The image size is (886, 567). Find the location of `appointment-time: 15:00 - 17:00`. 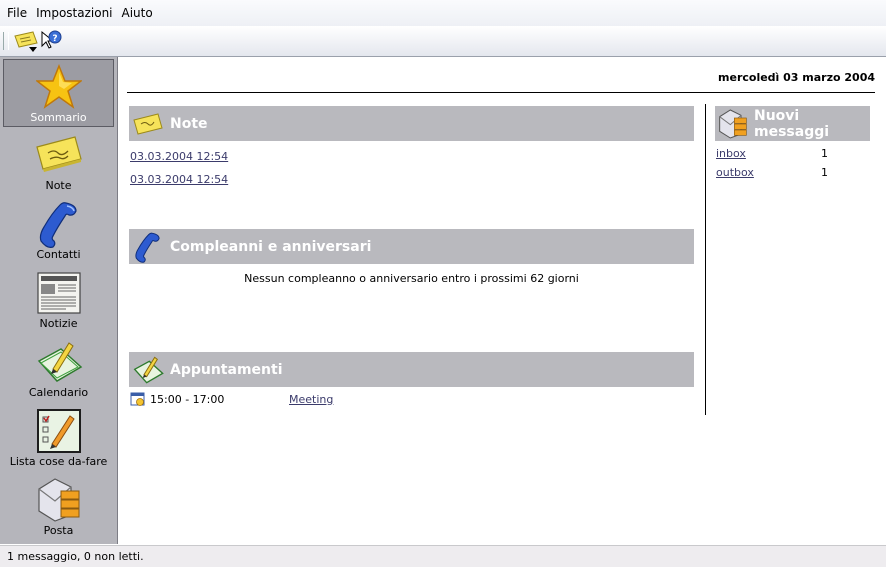

appointment-time: 15:00 - 17:00 is located at coordinates (187, 399).